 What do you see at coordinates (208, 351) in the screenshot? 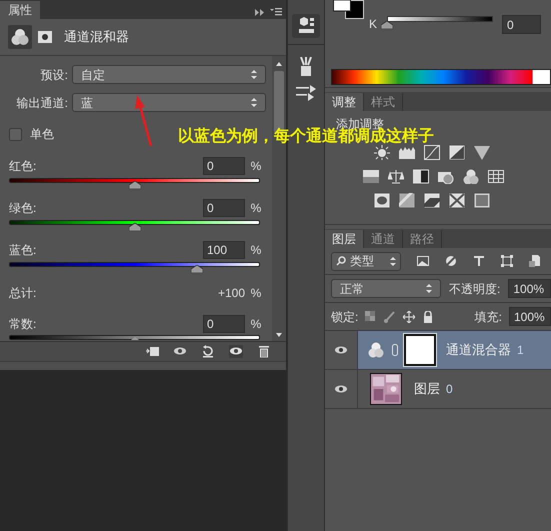
I see `reset-icon` at bounding box center [208, 351].